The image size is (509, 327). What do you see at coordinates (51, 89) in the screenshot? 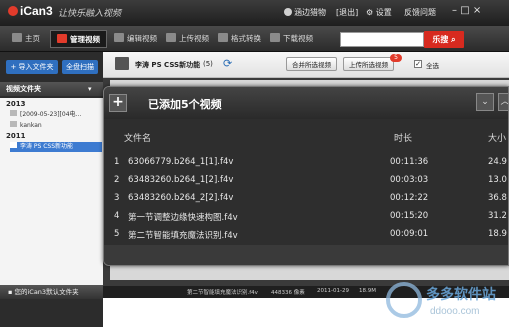
I see `folder-section-header: 视频文件夹 ▾` at bounding box center [51, 89].